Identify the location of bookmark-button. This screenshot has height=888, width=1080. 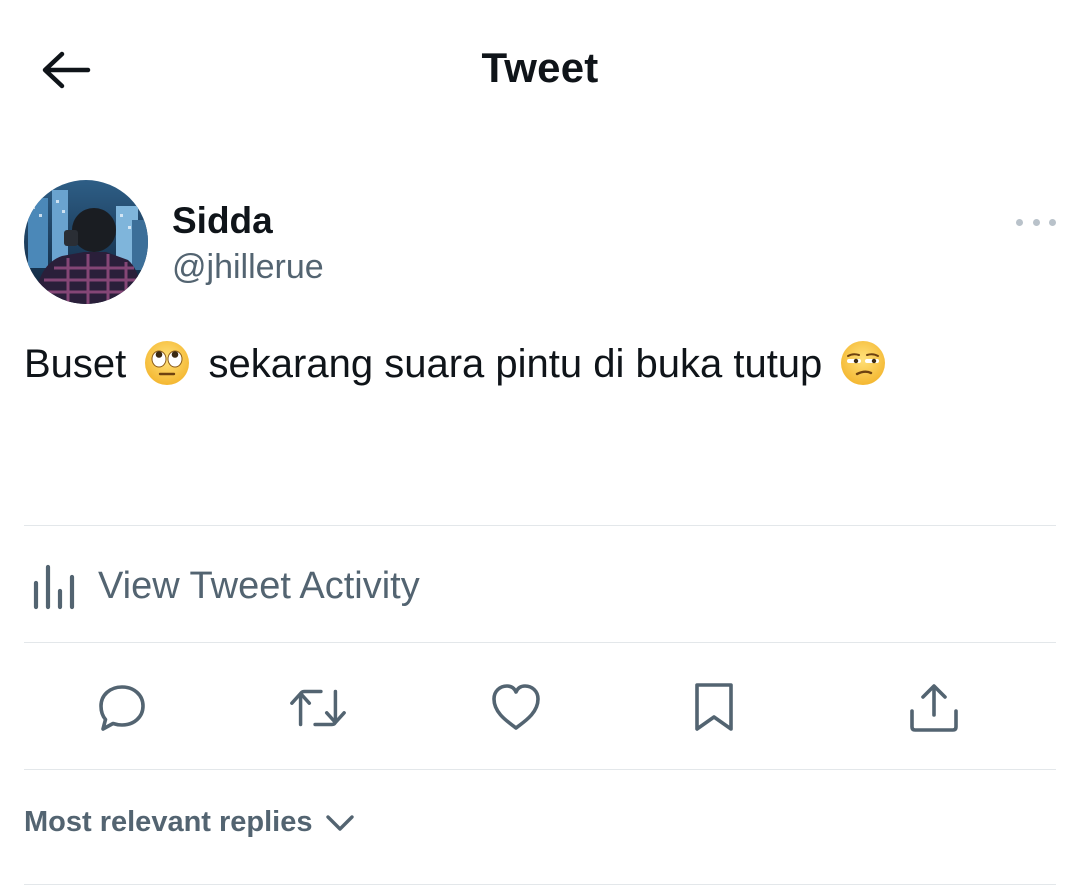
(714, 708).